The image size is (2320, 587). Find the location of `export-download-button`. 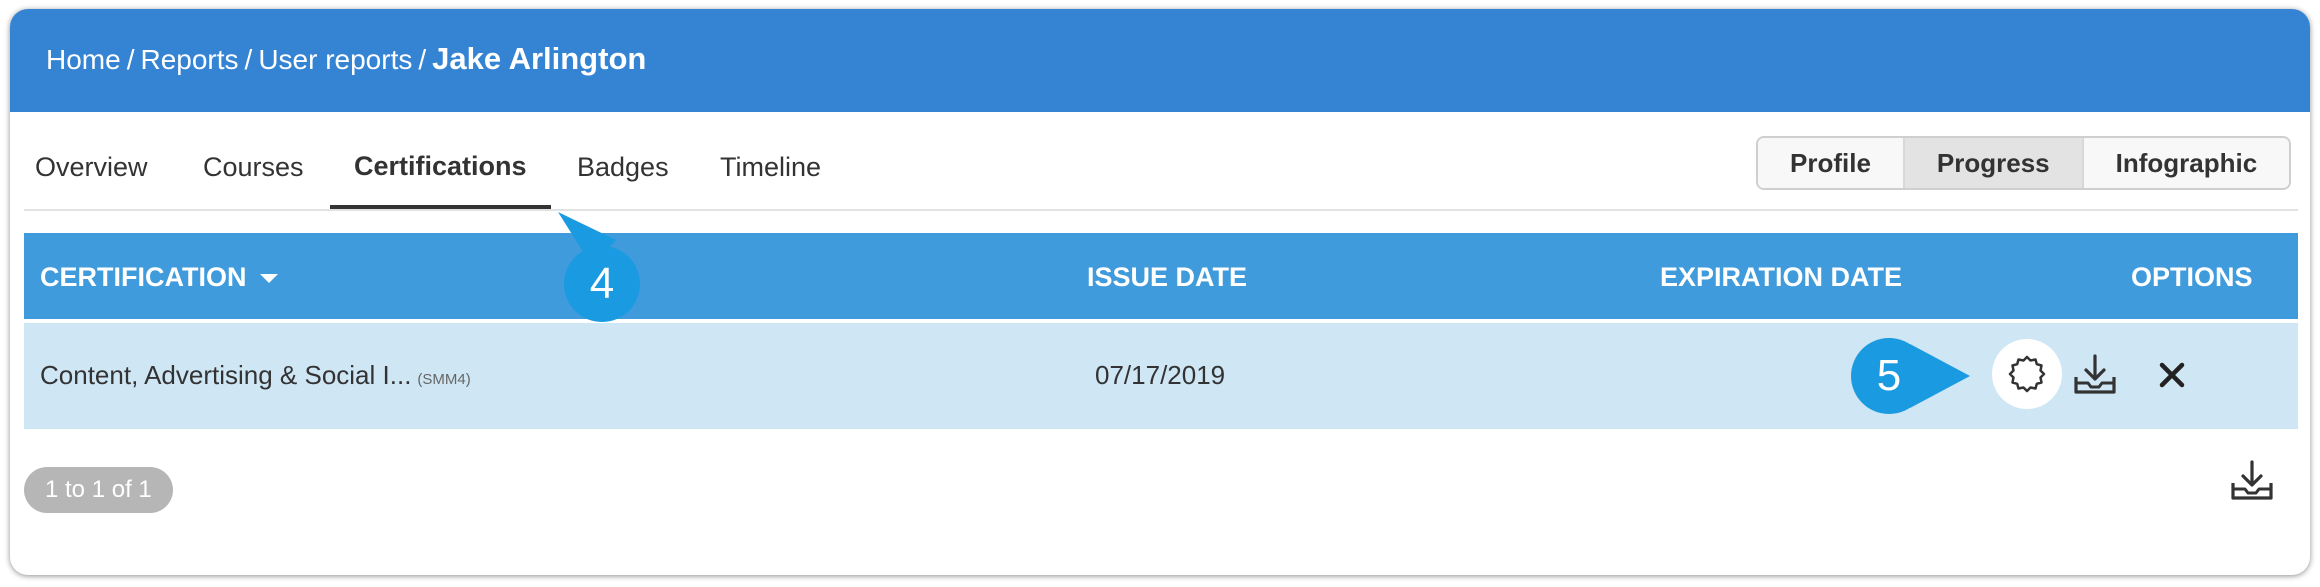

export-download-button is located at coordinates (2252, 481).